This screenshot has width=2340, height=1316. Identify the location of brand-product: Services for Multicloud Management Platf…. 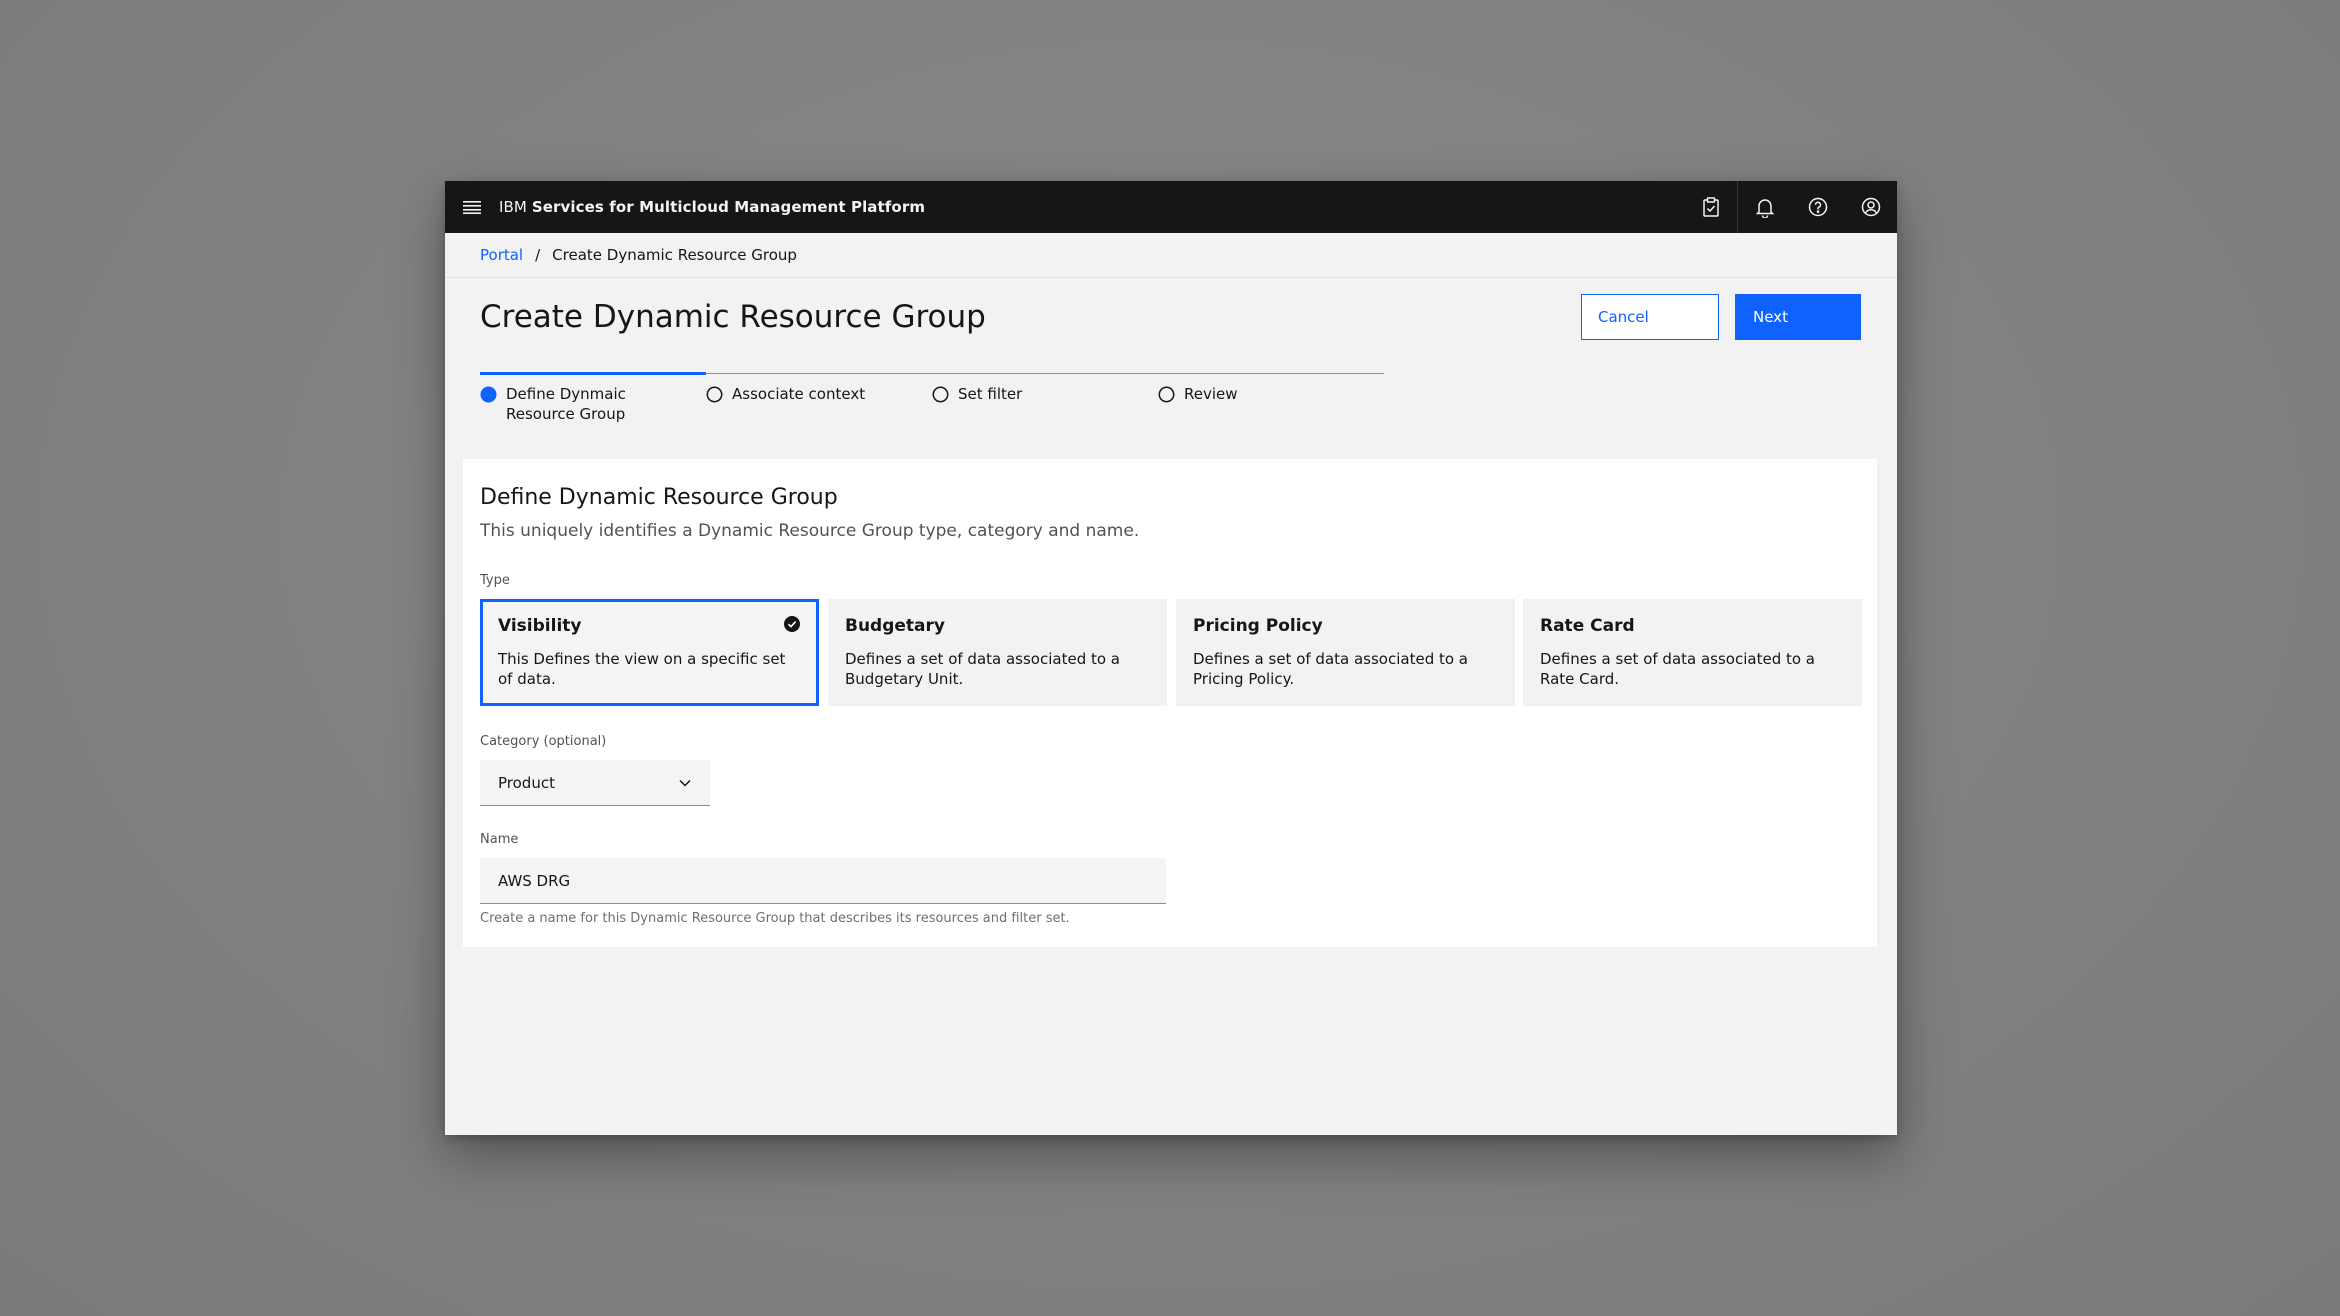
(728, 207).